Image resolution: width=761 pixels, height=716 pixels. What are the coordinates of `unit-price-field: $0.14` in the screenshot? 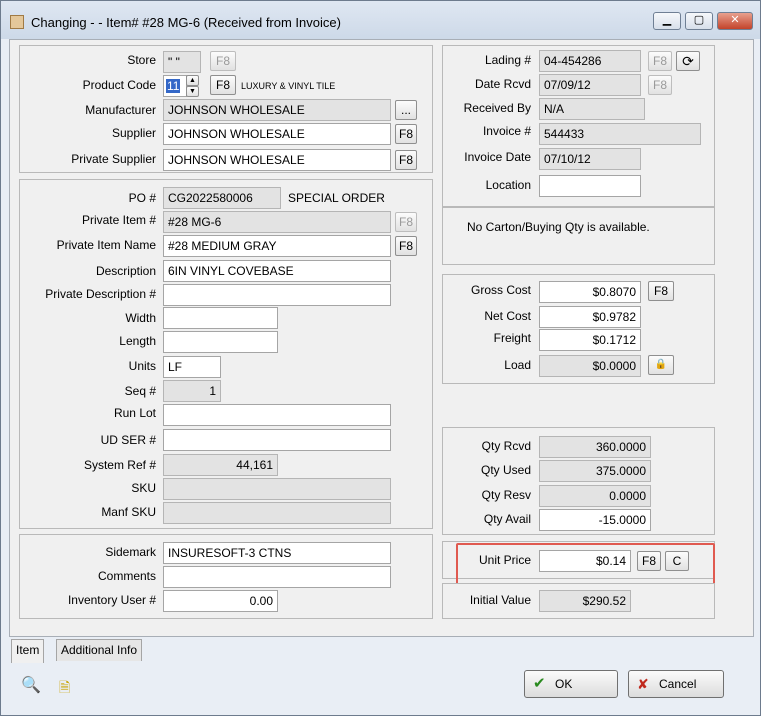 It's located at (585, 561).